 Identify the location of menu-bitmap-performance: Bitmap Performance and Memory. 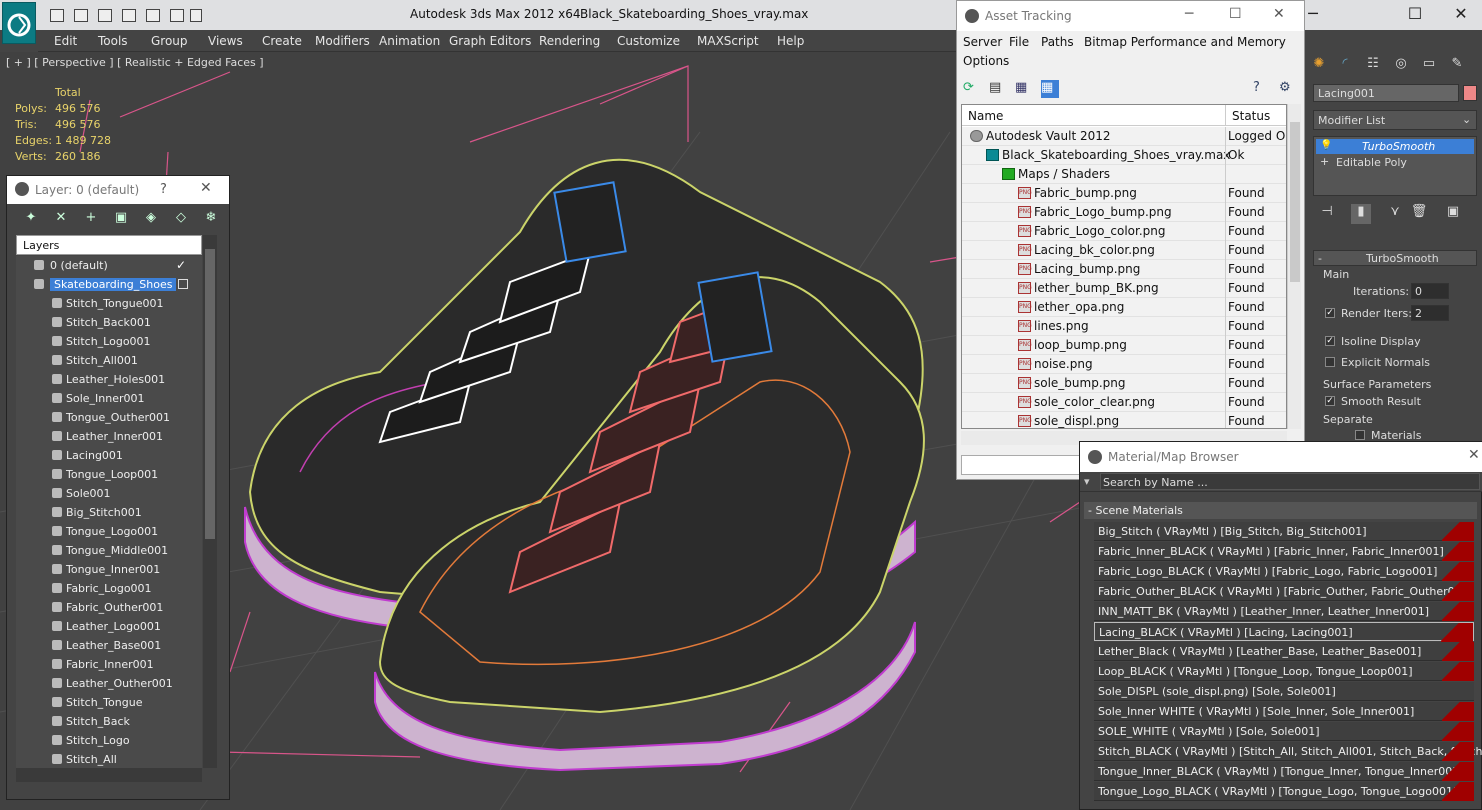
(1185, 42).